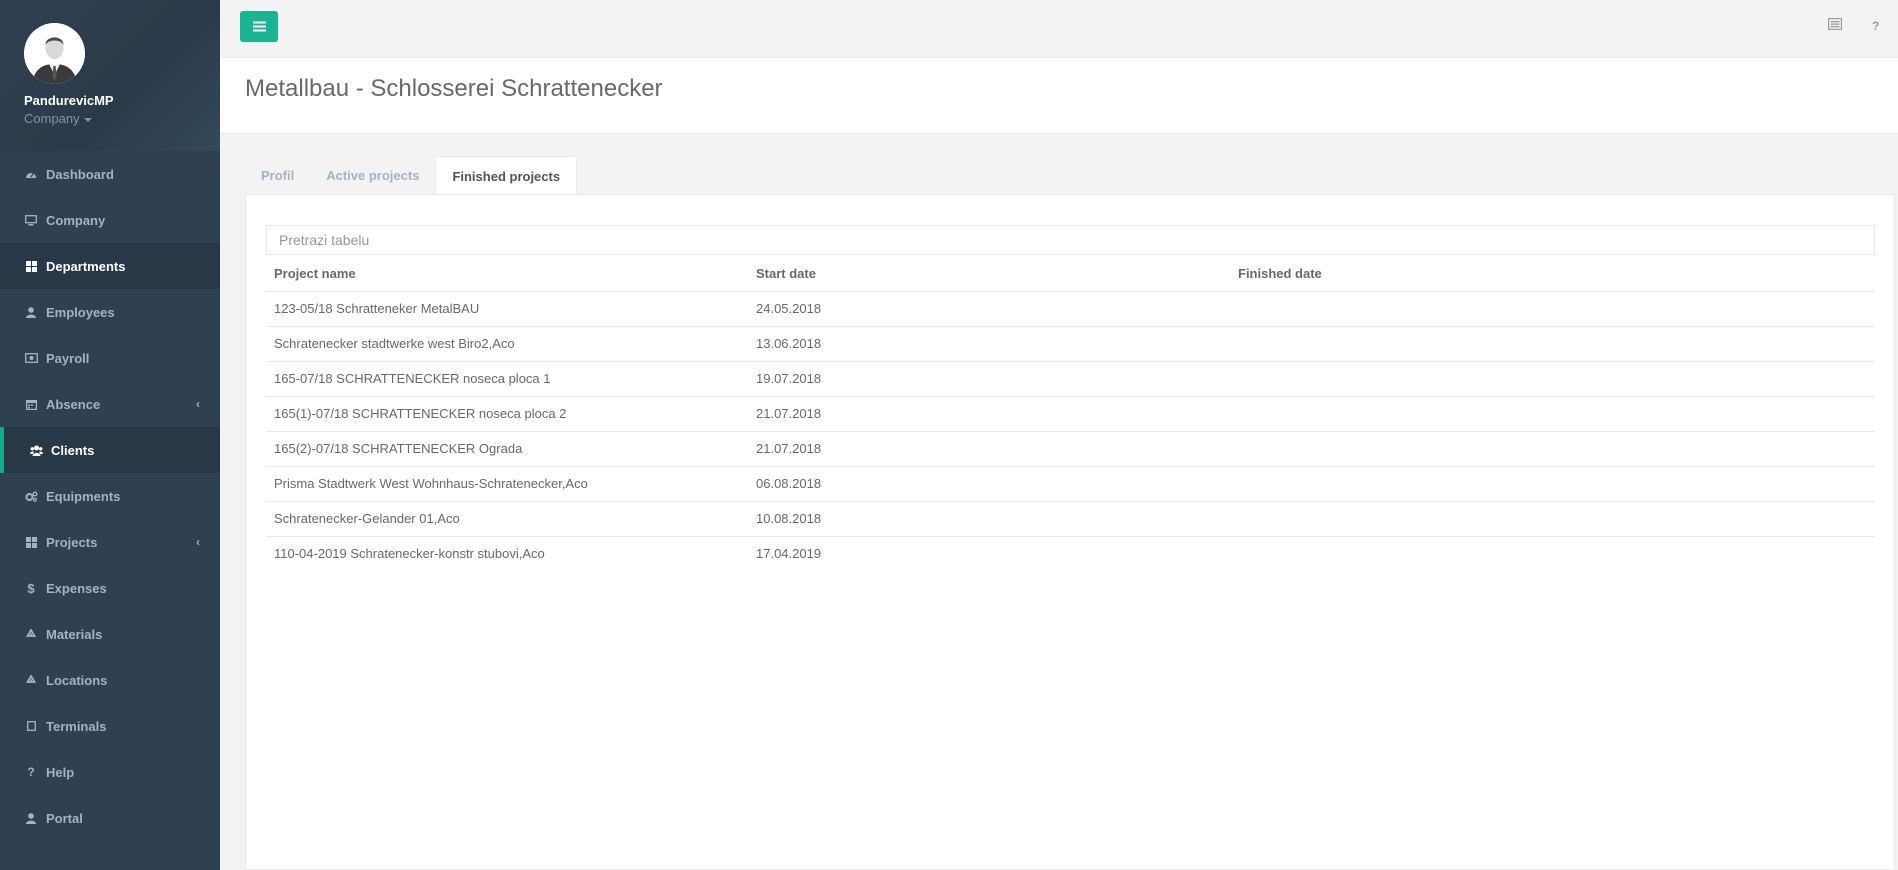  What do you see at coordinates (87, 119) in the screenshot?
I see `caret-down-icon` at bounding box center [87, 119].